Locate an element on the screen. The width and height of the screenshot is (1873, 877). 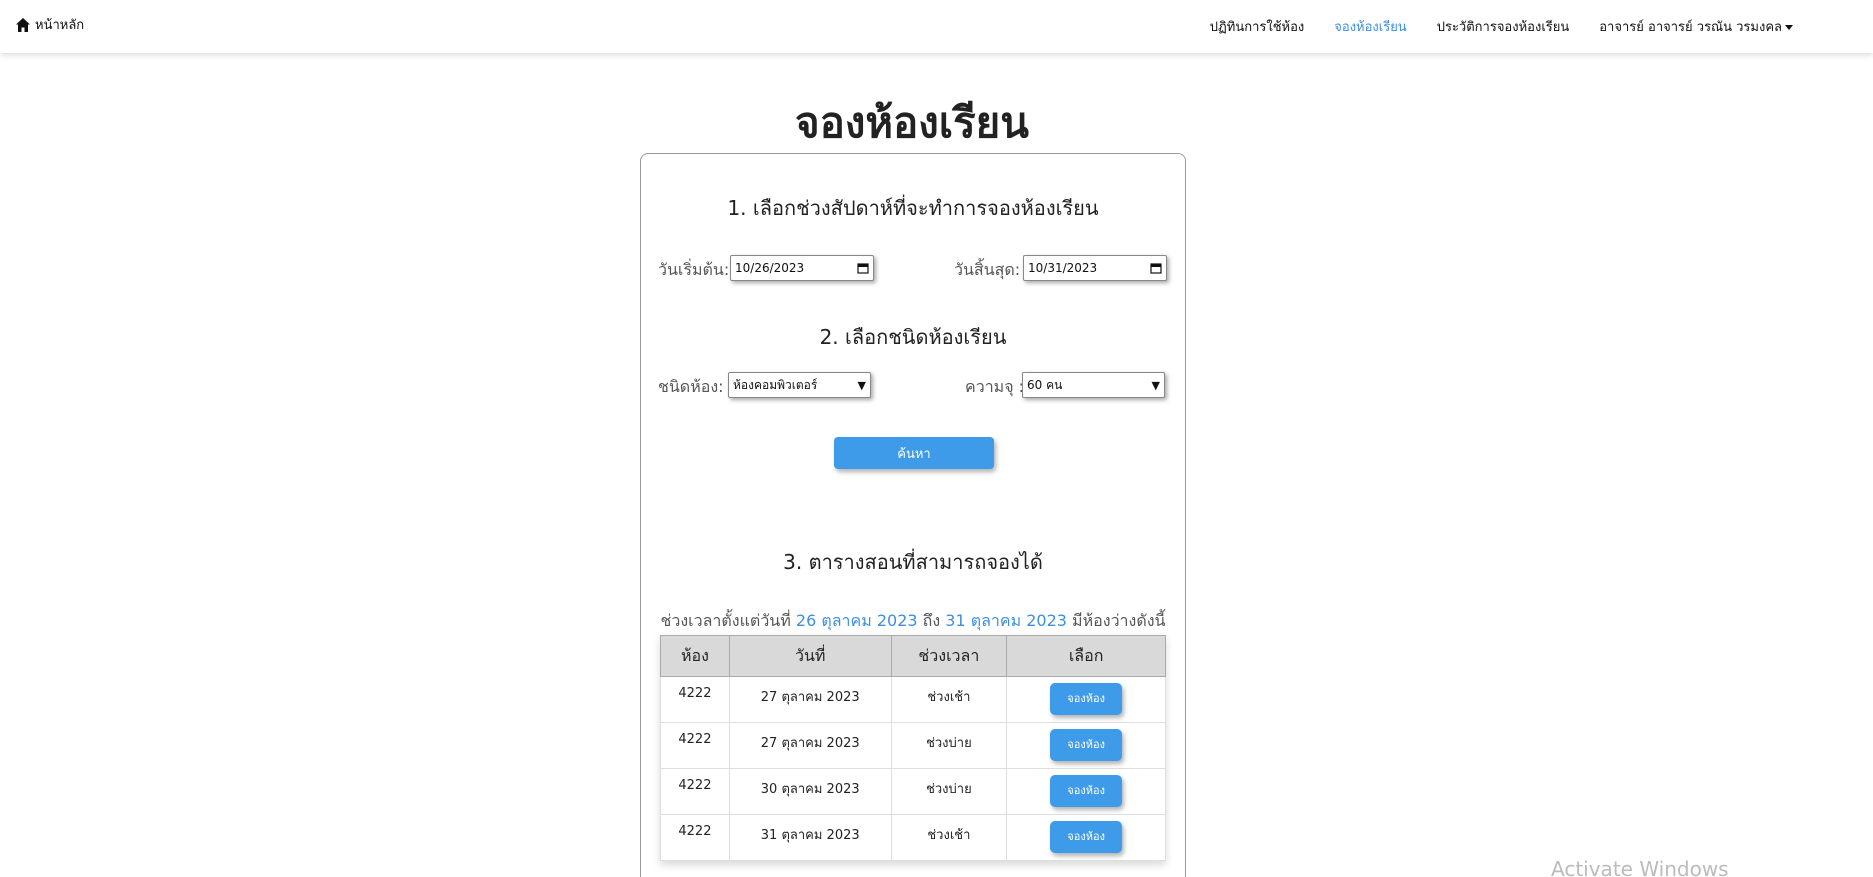
summary-prefix: ช่วงเวลาตั้งแต่วันที่ is located at coordinates (725, 620).